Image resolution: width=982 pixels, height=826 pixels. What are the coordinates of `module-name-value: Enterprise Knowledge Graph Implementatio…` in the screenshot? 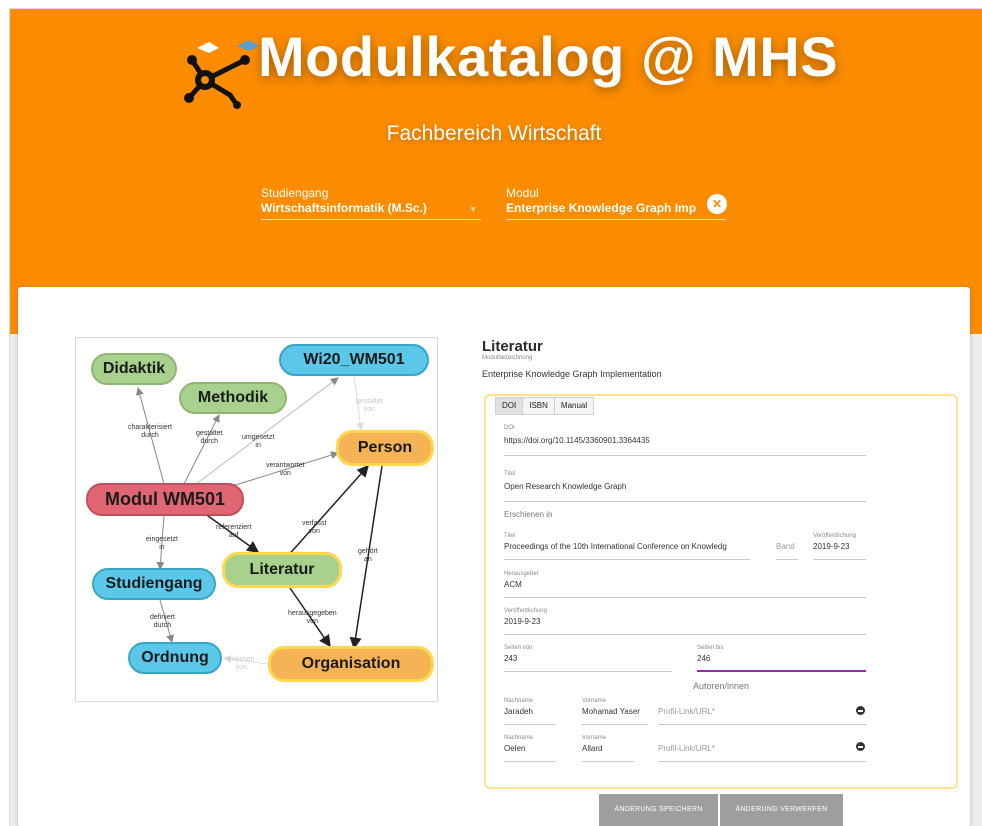 It's located at (572, 374).